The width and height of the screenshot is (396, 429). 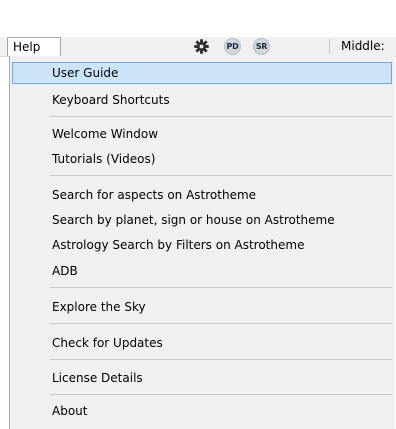 I want to click on menu-item-label: License Details, so click(x=97, y=378).